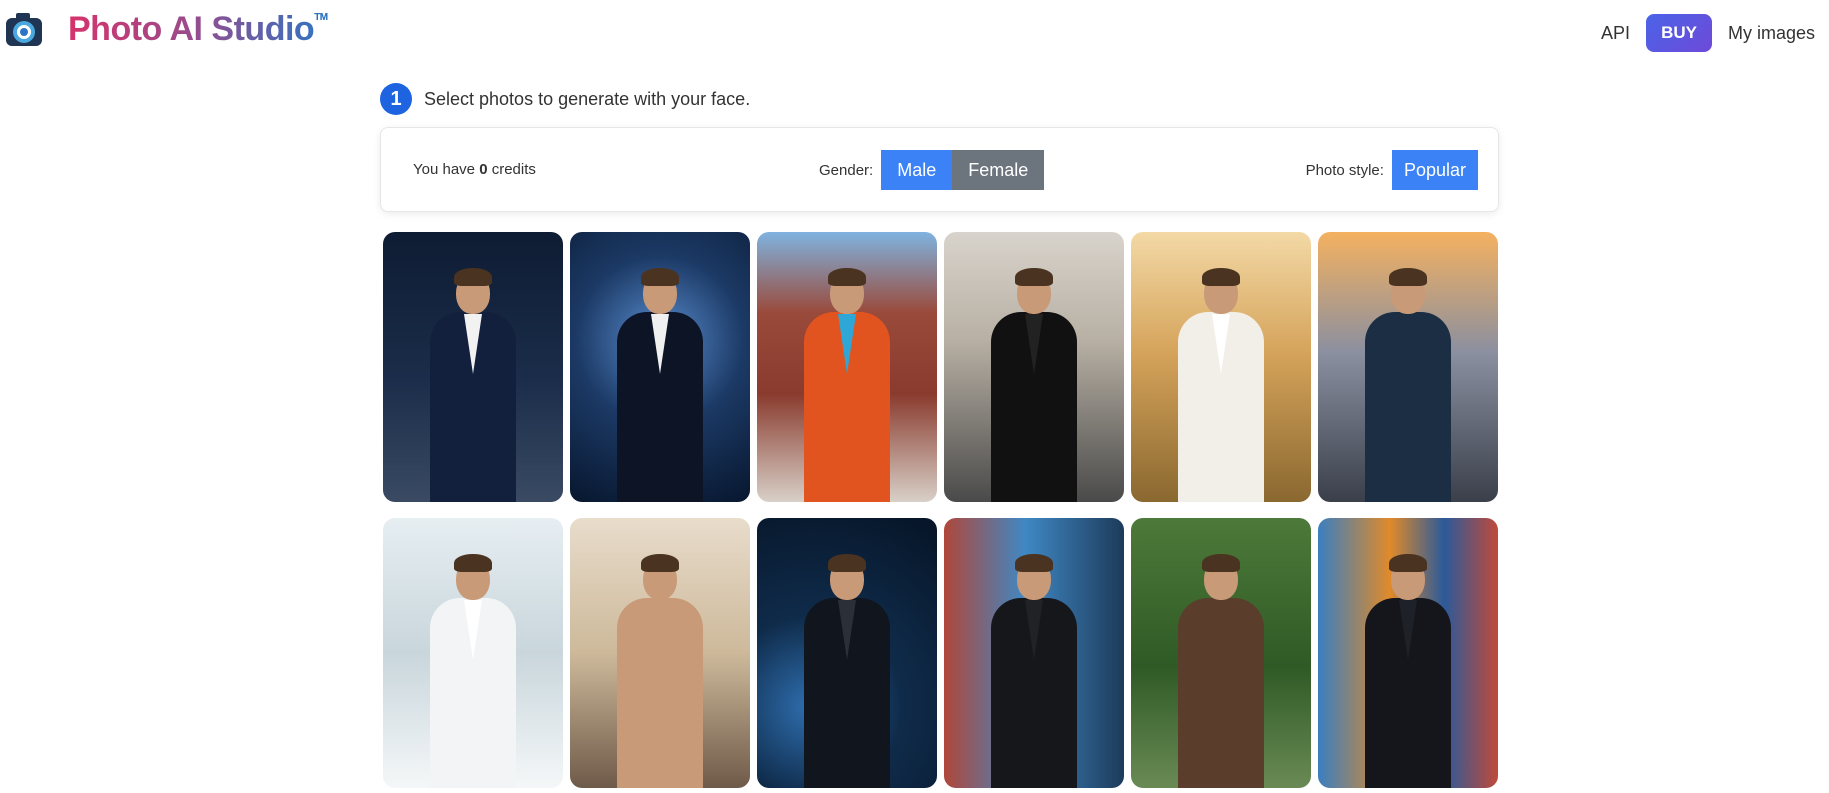  What do you see at coordinates (396, 99) in the screenshot?
I see `step-number-badge: 1` at bounding box center [396, 99].